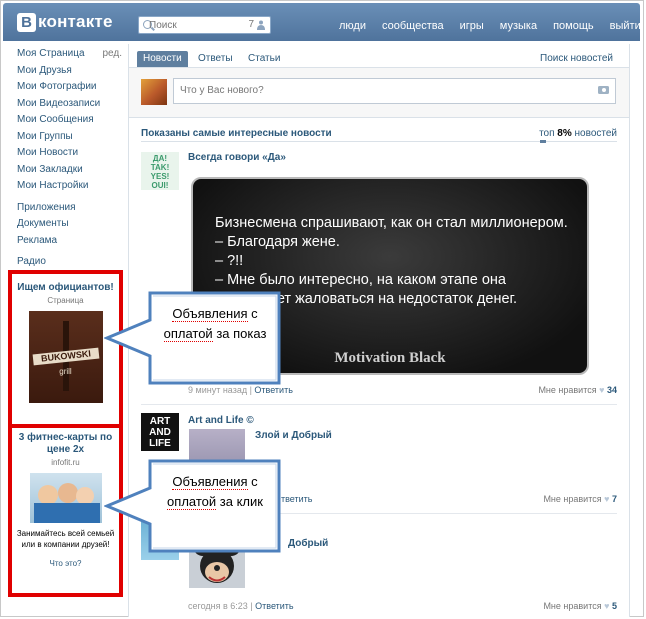 This screenshot has height=619, width=646. I want to click on filter-percent: 8%, so click(564, 133).